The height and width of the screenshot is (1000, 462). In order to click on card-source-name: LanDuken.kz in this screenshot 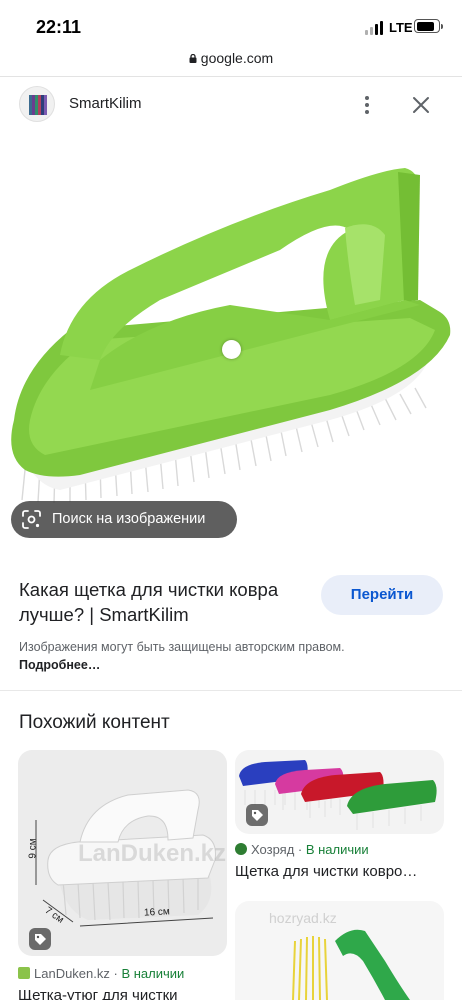, I will do `click(72, 973)`.